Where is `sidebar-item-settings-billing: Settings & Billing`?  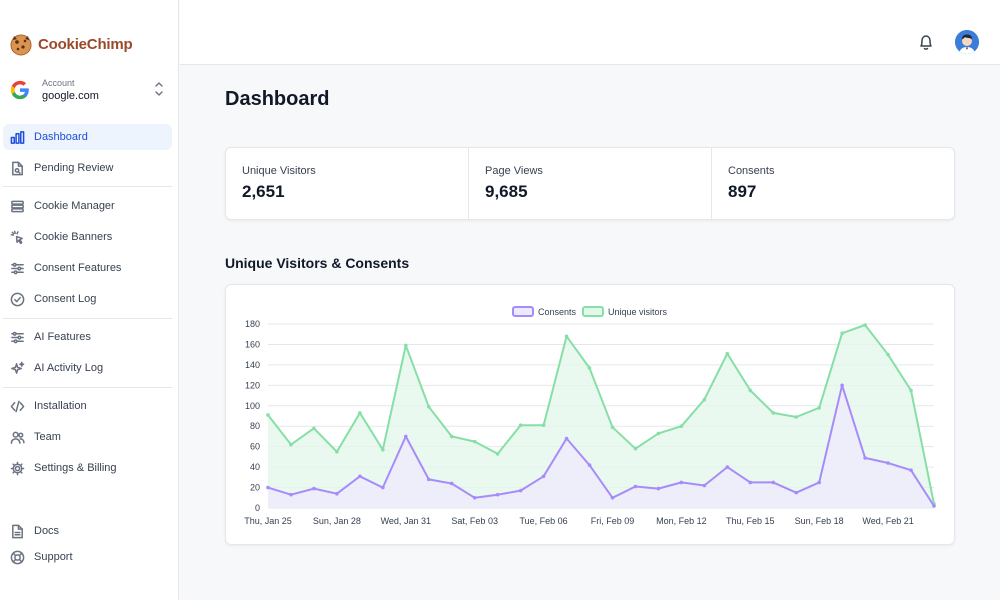 sidebar-item-settings-billing: Settings & Billing is located at coordinates (87, 468).